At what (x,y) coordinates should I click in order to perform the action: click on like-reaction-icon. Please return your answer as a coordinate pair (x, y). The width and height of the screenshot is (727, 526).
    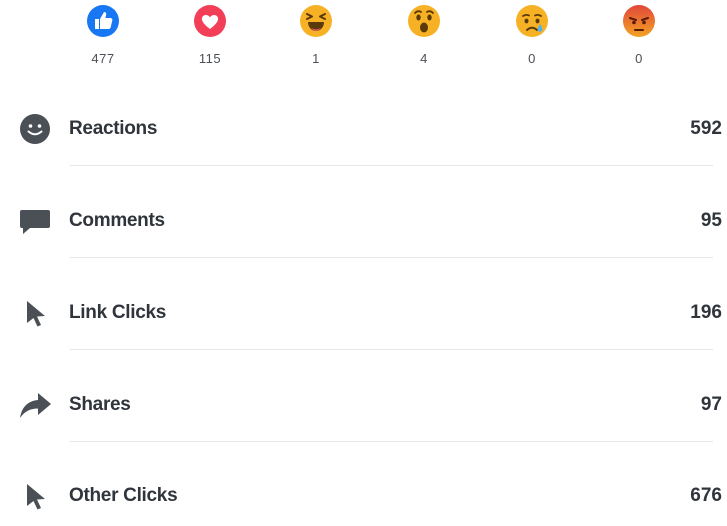
    Looking at the image, I should click on (103, 21).